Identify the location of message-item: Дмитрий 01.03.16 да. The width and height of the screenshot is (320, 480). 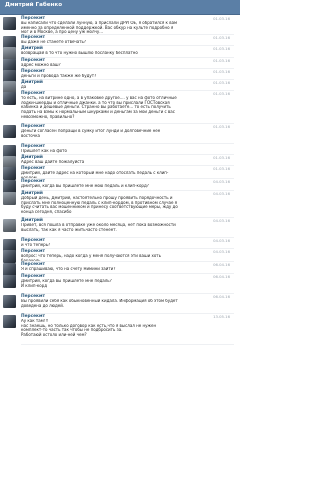
(120, 87).